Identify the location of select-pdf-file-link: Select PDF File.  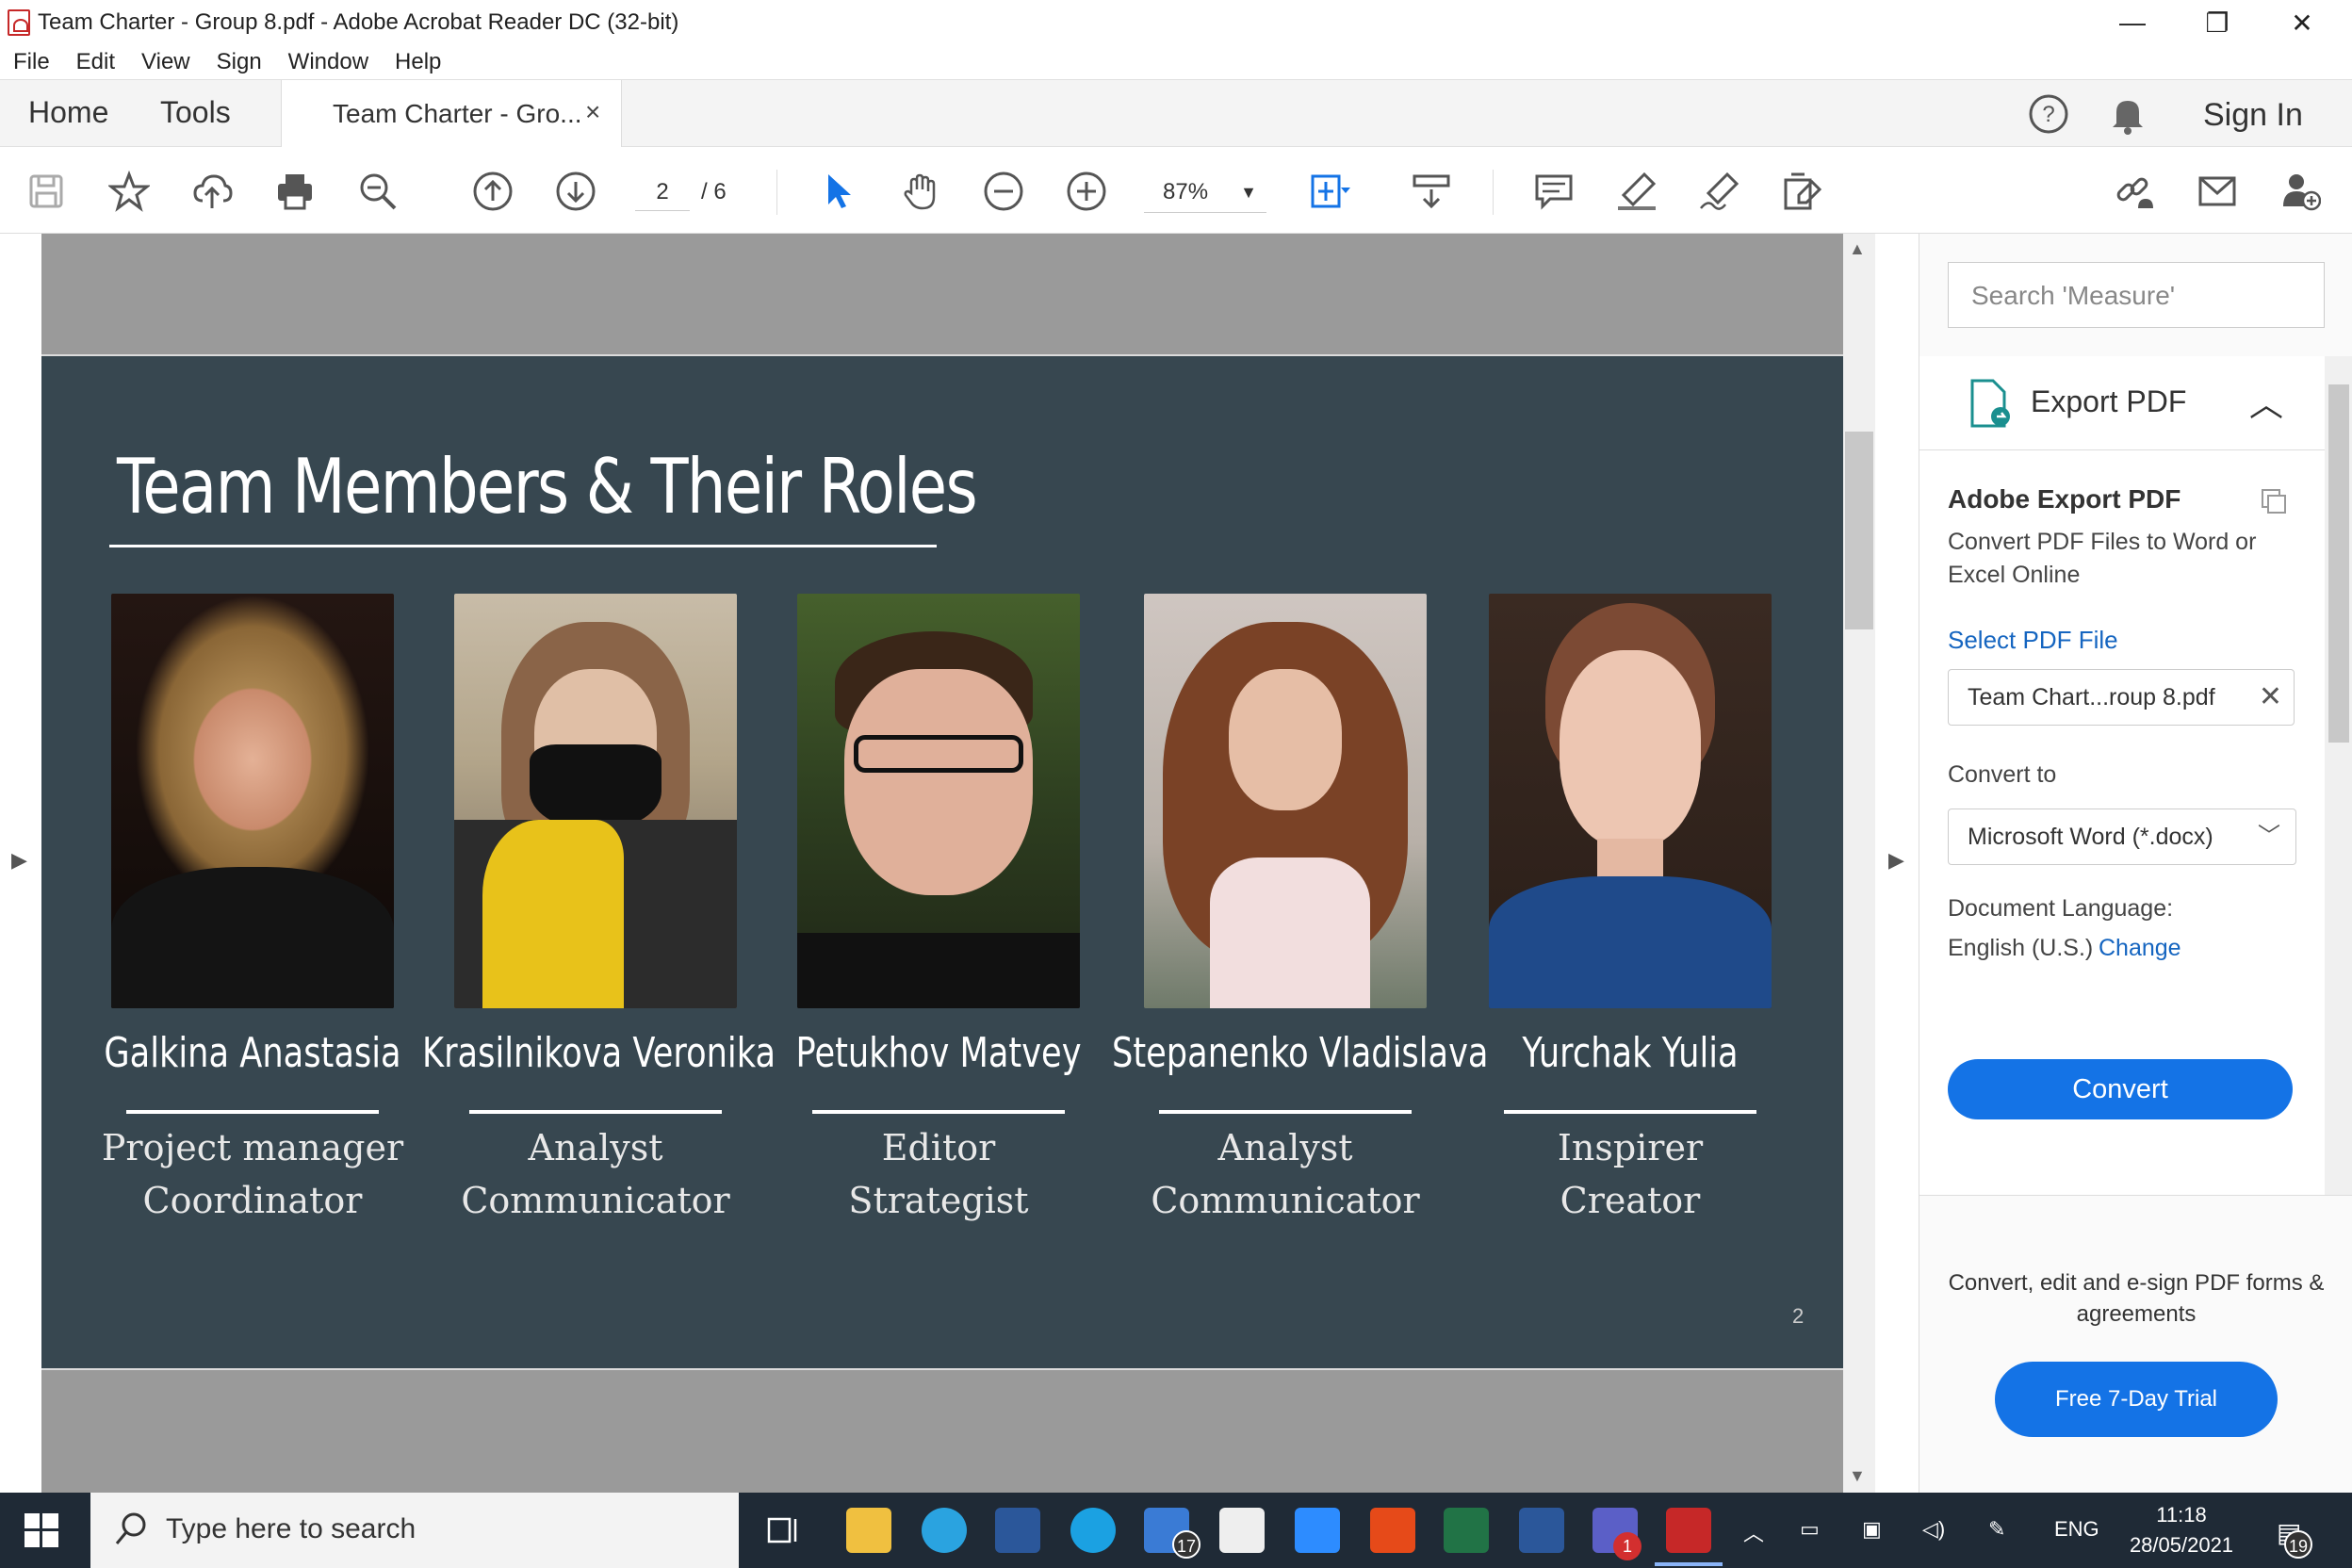
(2033, 640).